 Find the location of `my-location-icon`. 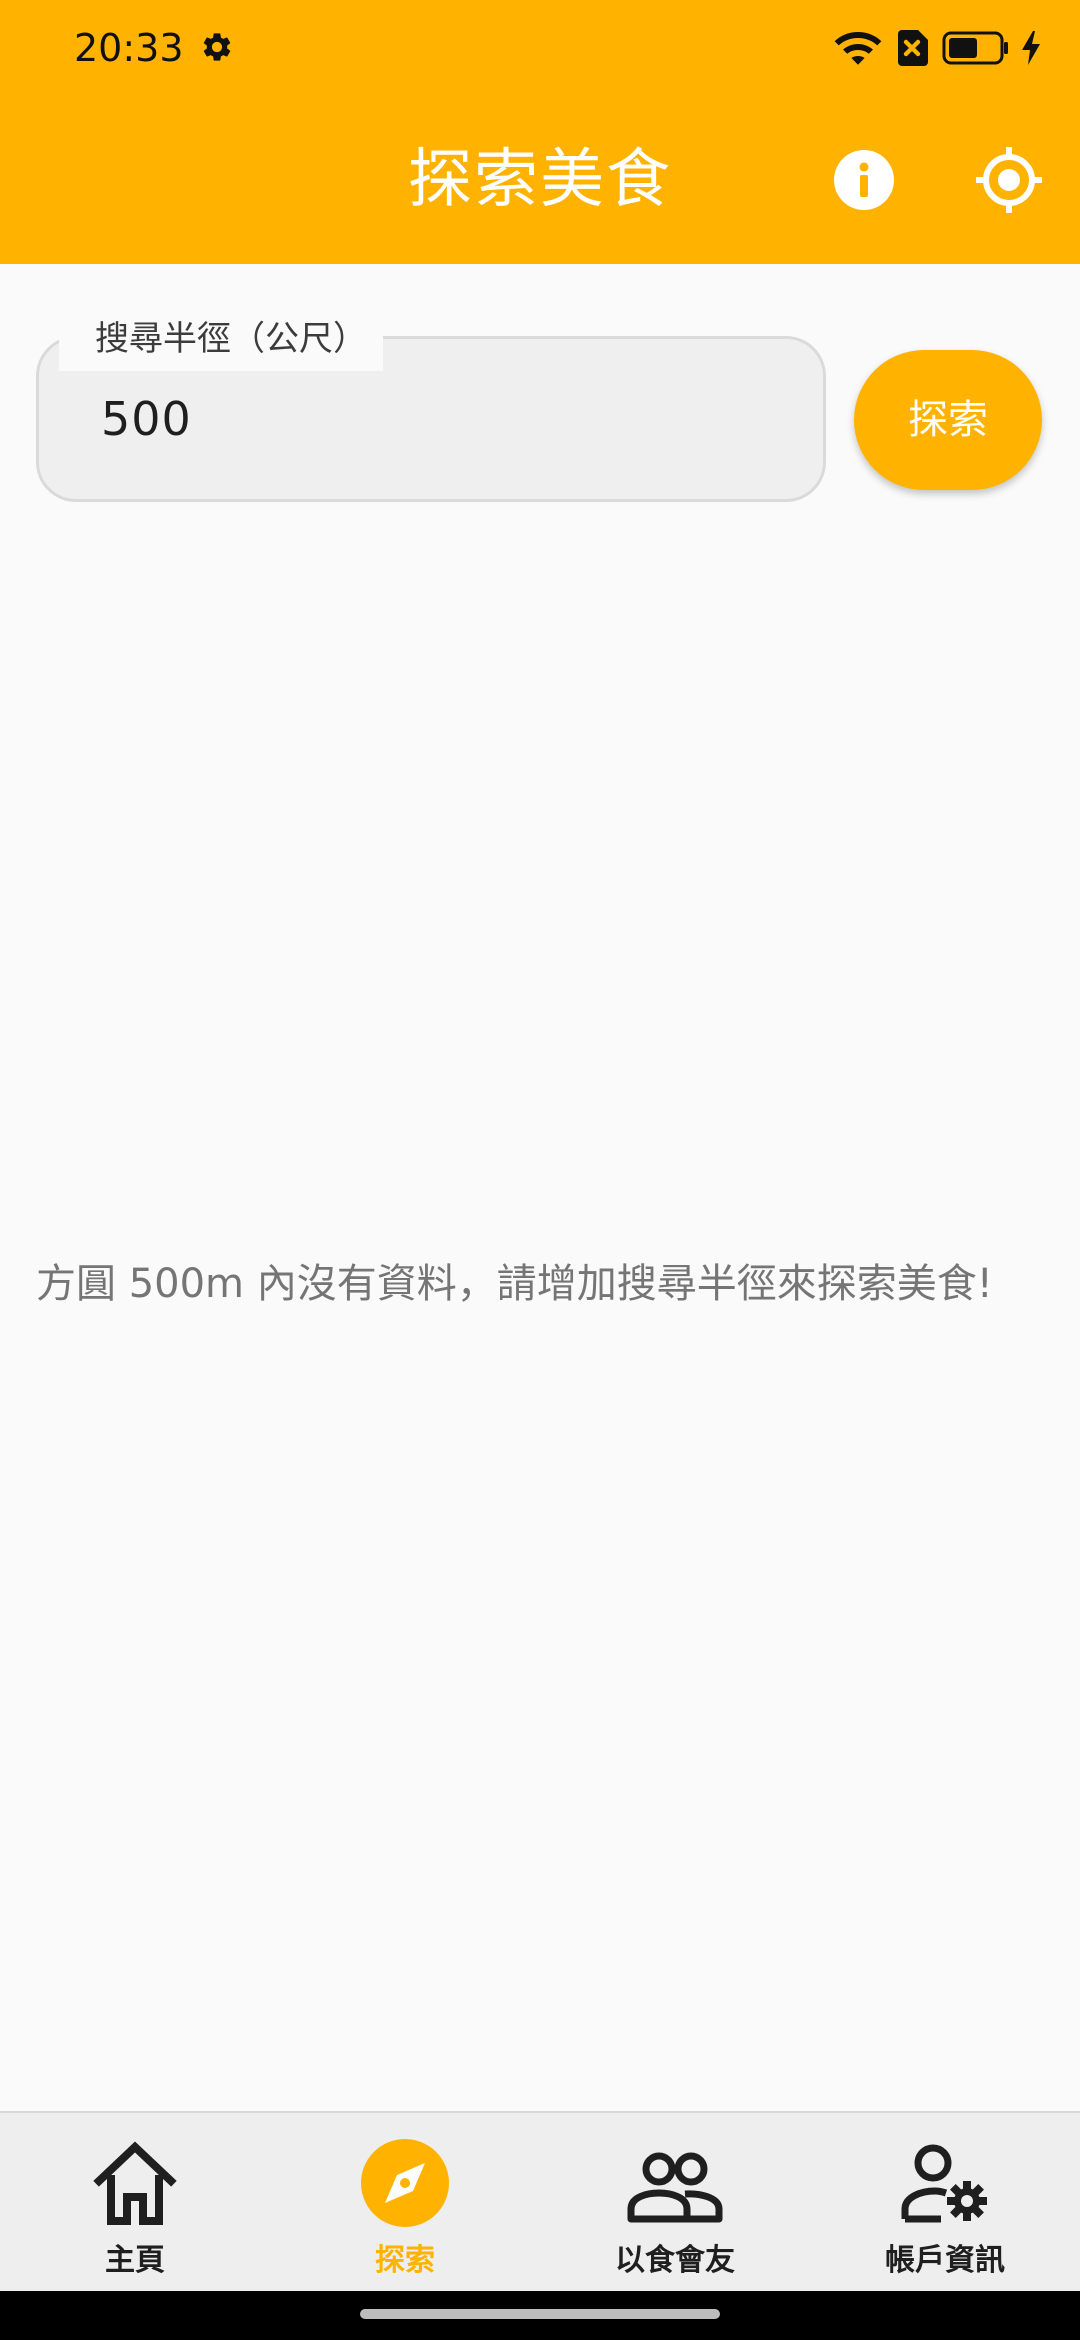

my-location-icon is located at coordinates (1009, 180).